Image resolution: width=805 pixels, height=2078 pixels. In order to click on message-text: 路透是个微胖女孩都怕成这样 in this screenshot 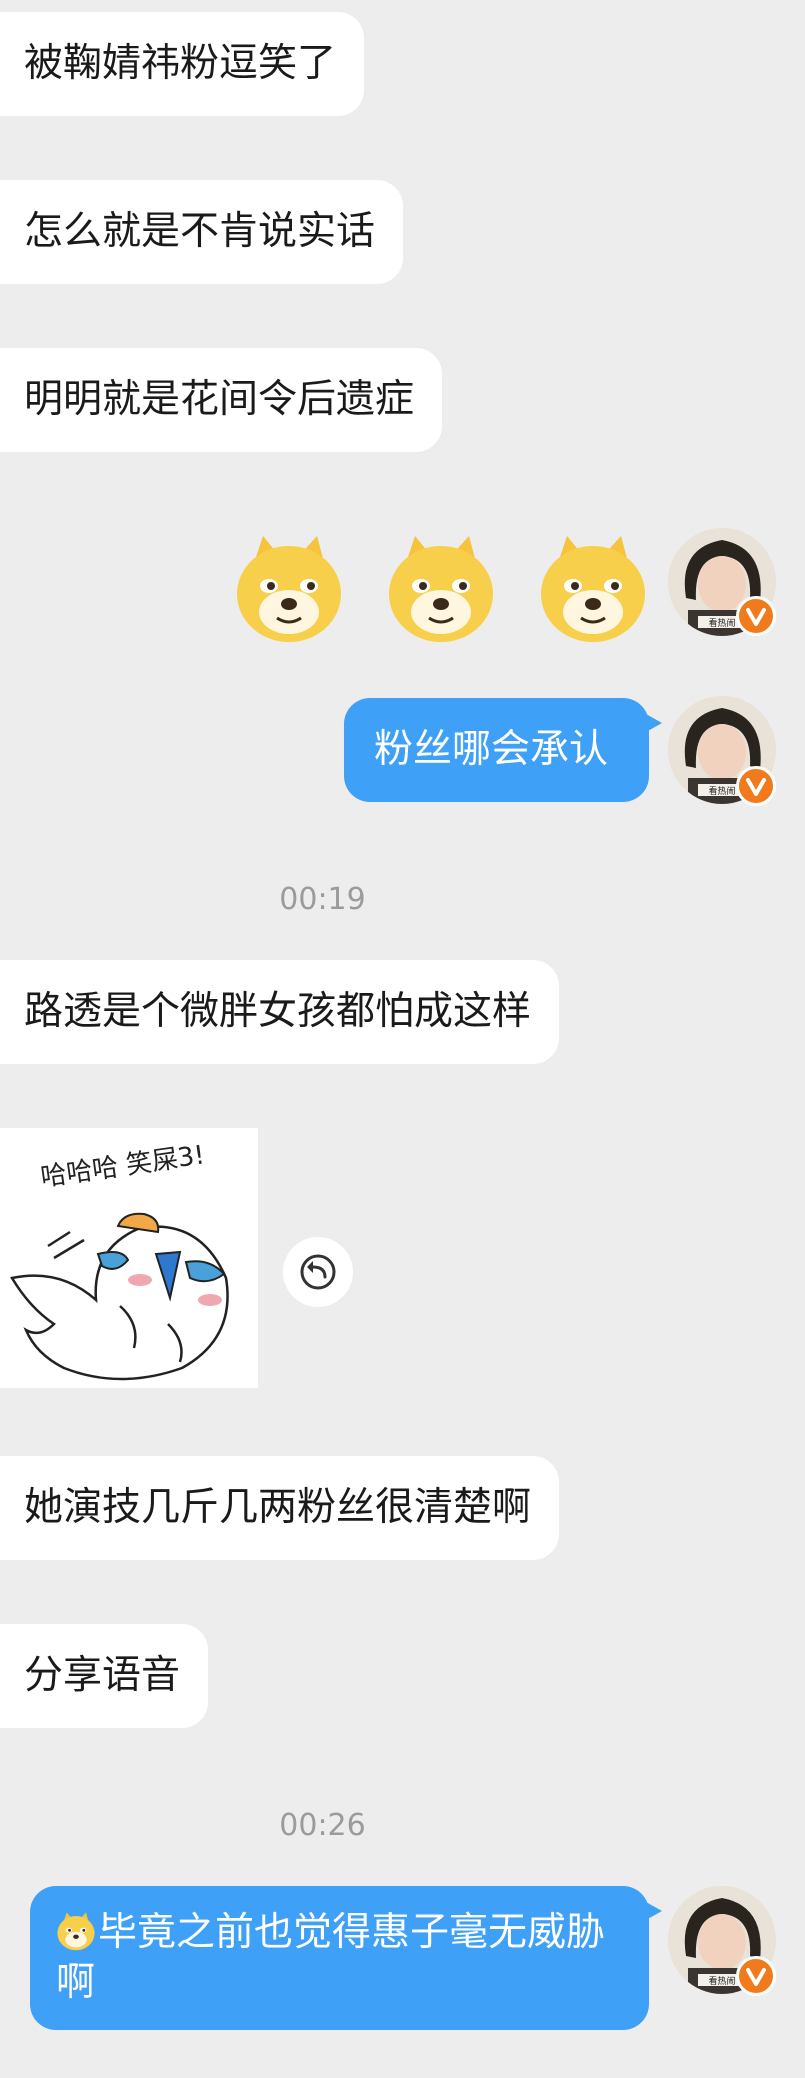, I will do `click(278, 1011)`.